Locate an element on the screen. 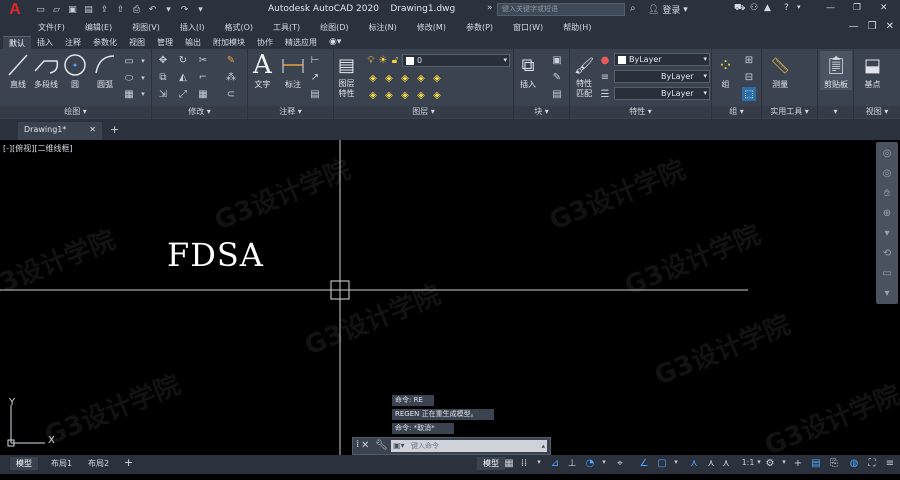  command-input: ▣▾ 键入命令 ▴ is located at coordinates (469, 446).